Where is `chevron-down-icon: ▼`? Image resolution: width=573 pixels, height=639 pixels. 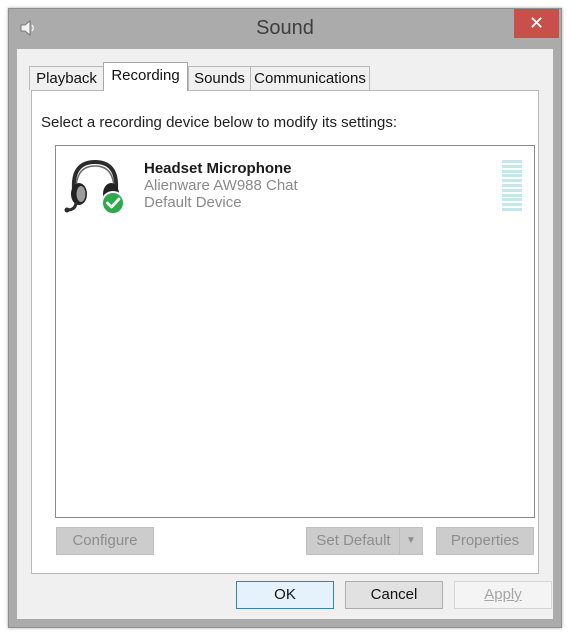 chevron-down-icon: ▼ is located at coordinates (410, 541).